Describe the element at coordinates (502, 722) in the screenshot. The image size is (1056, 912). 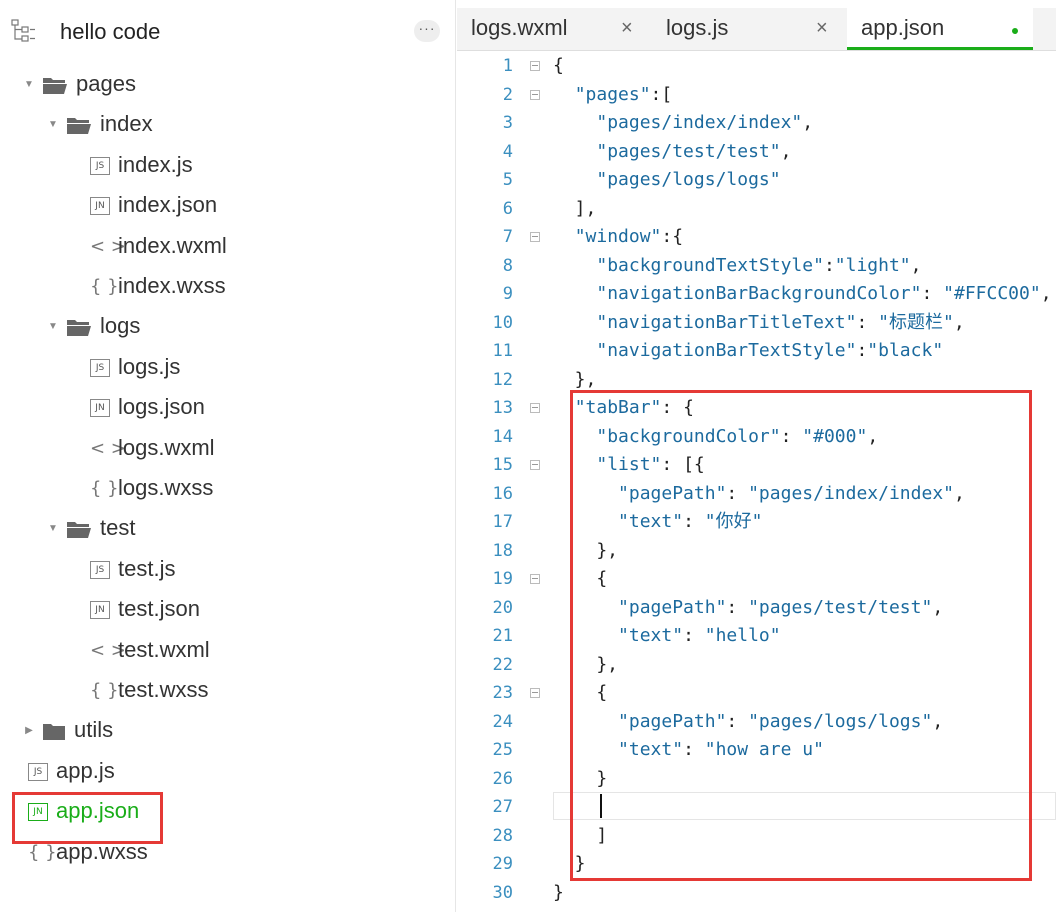
I see `line-number: 24` at that location.